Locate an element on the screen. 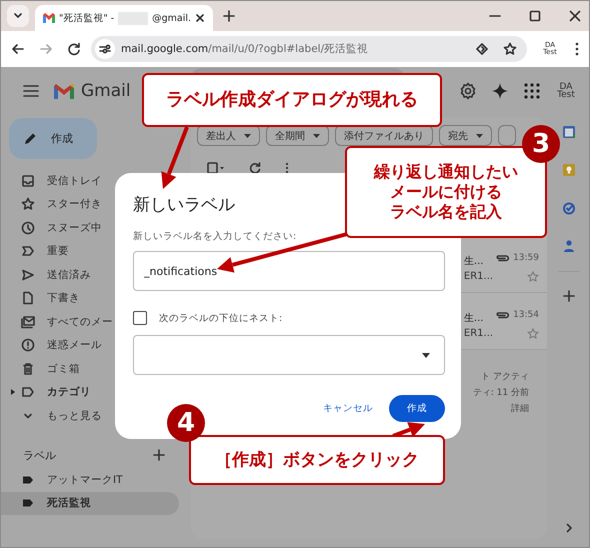 The image size is (590, 548). activity-text: 詳細 is located at coordinates (520, 408).